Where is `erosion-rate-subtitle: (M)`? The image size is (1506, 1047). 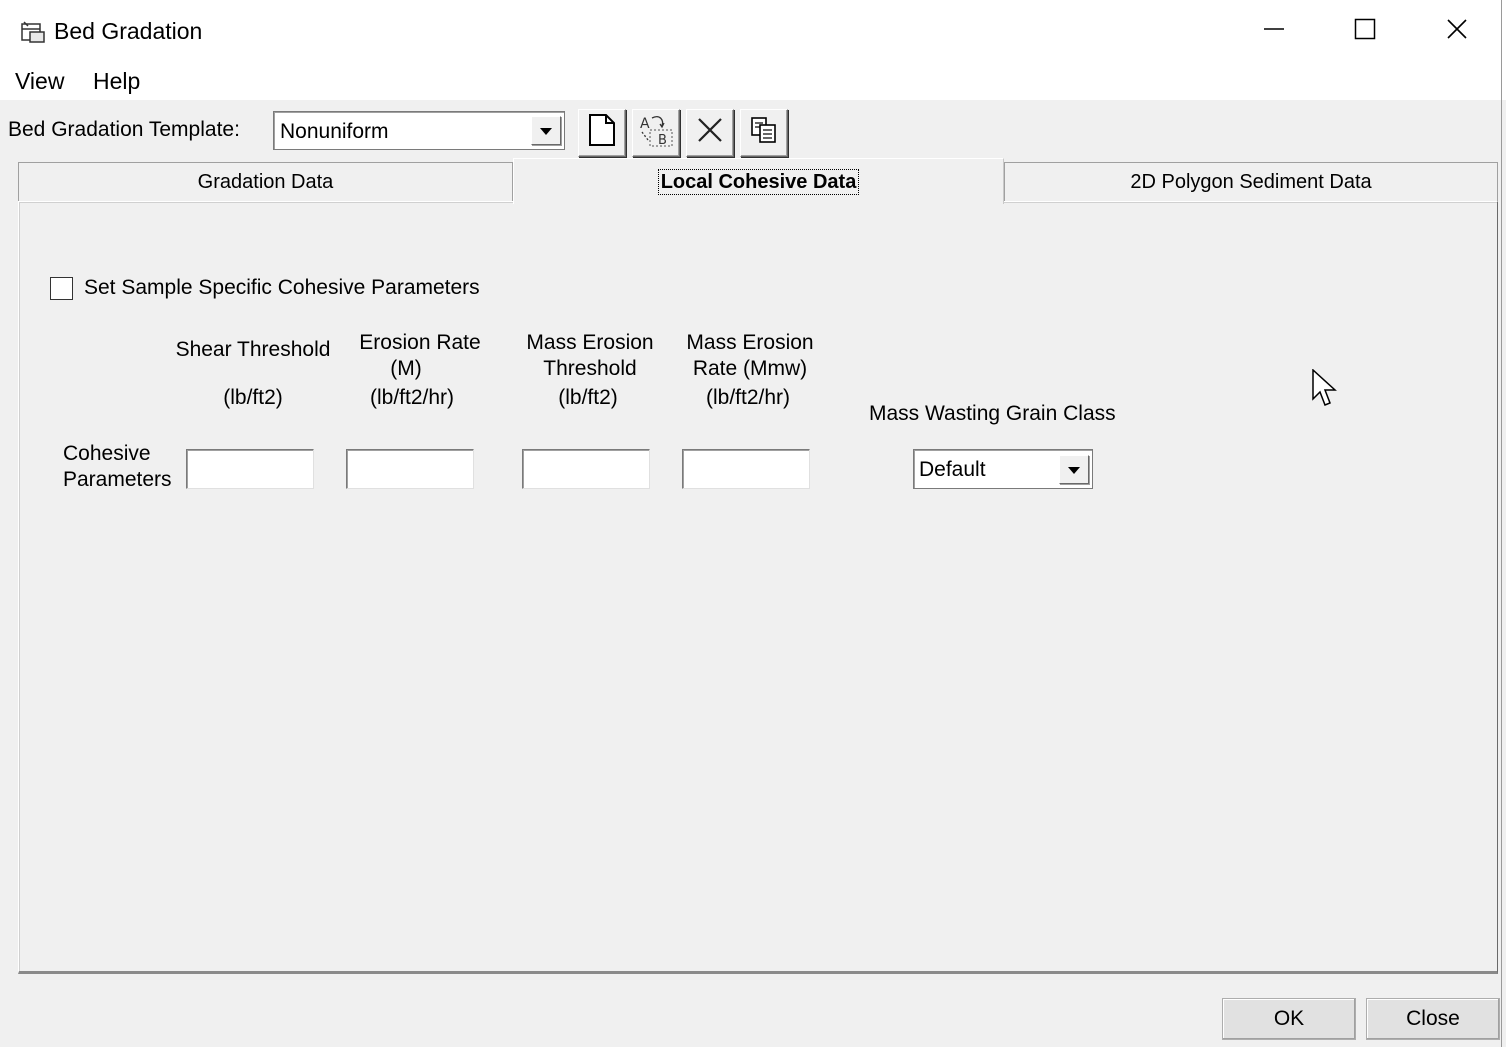
erosion-rate-subtitle: (M) is located at coordinates (406, 368).